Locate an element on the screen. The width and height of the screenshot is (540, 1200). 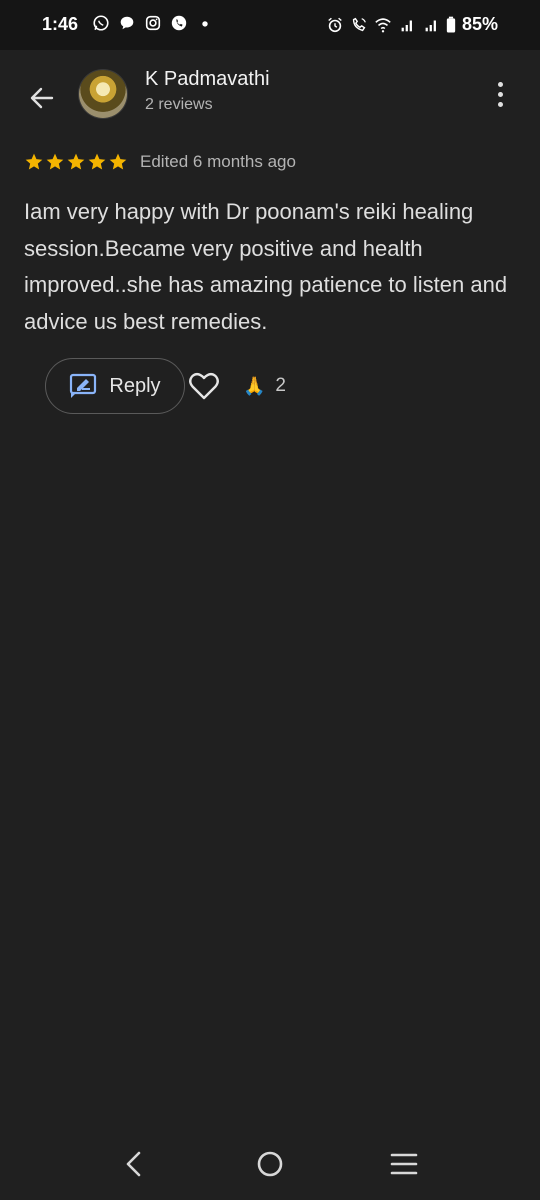
reply-button: Reply is located at coordinates (115, 386).